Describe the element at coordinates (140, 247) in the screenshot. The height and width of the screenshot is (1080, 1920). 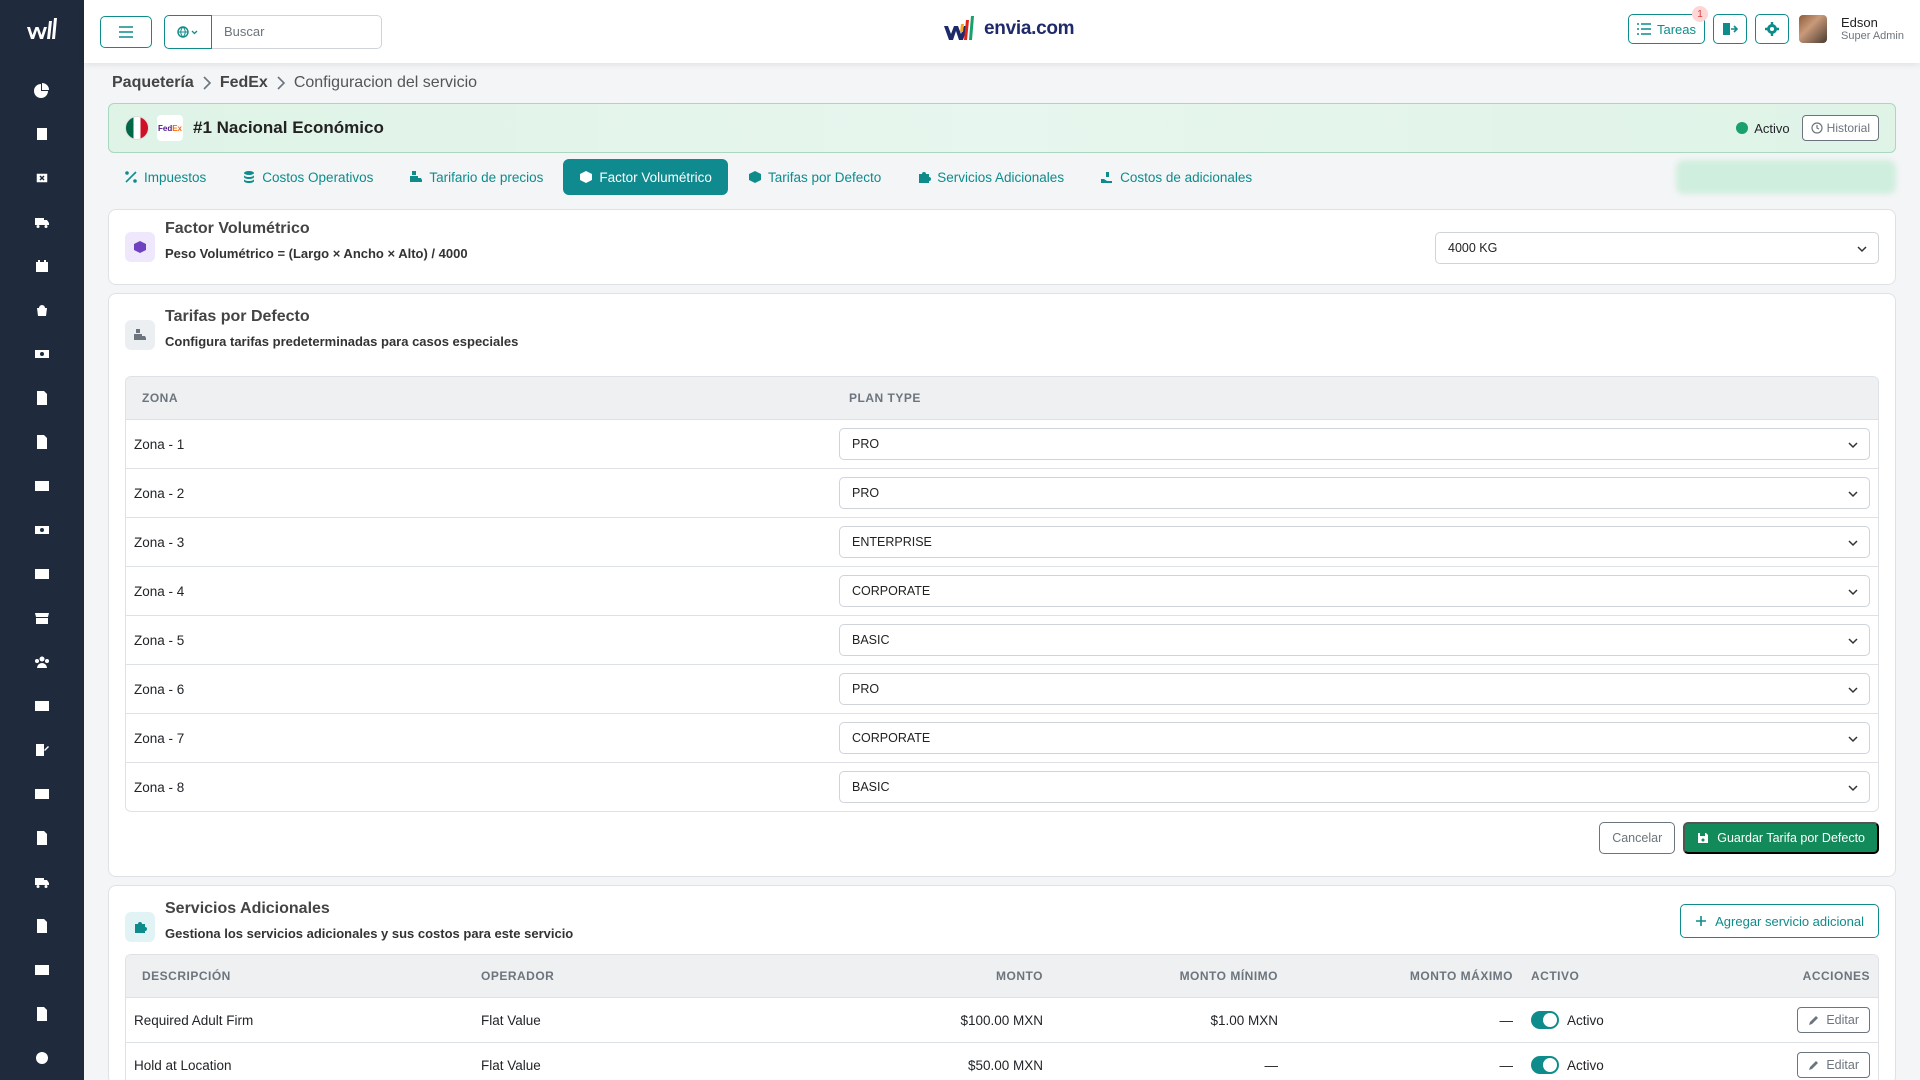
I see `cube-icon` at that location.